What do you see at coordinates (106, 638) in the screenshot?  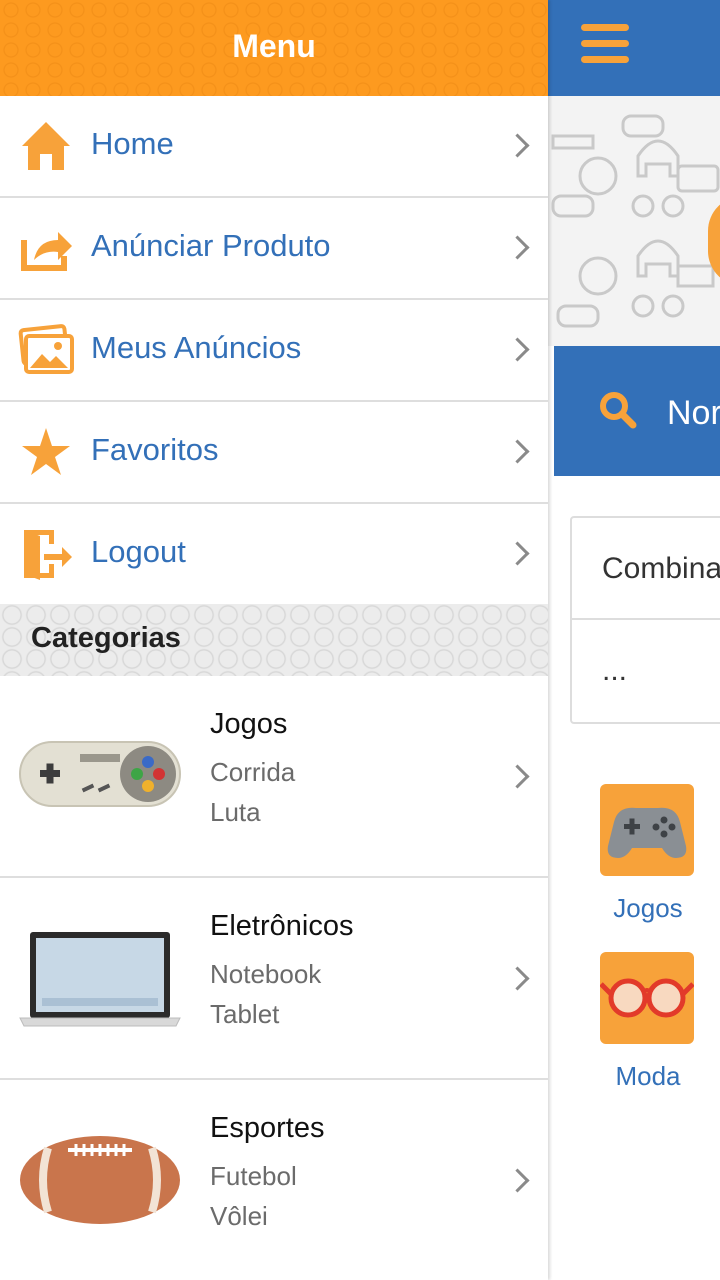 I see `categories-heading: Categorias` at bounding box center [106, 638].